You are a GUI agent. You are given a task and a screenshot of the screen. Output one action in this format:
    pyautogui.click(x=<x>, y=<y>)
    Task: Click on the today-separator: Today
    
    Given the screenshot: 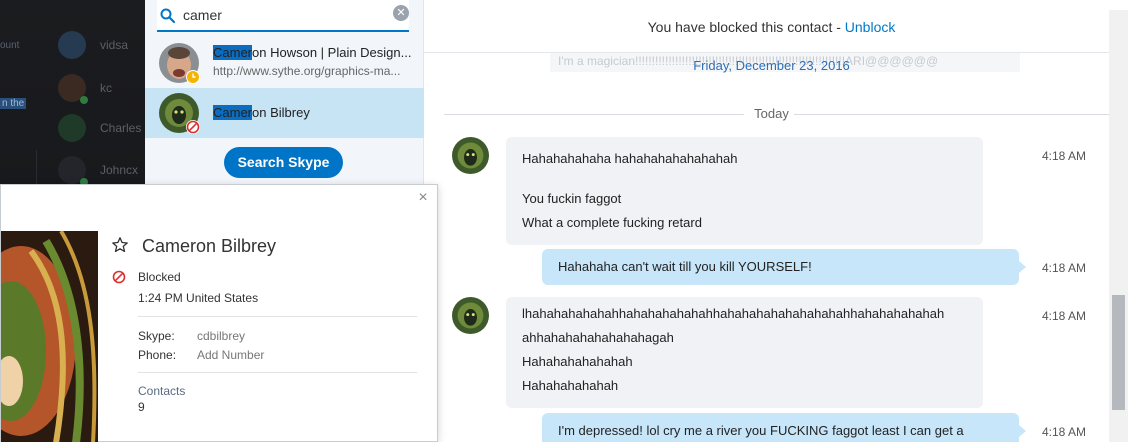 What is the action you would take?
    pyautogui.click(x=771, y=114)
    